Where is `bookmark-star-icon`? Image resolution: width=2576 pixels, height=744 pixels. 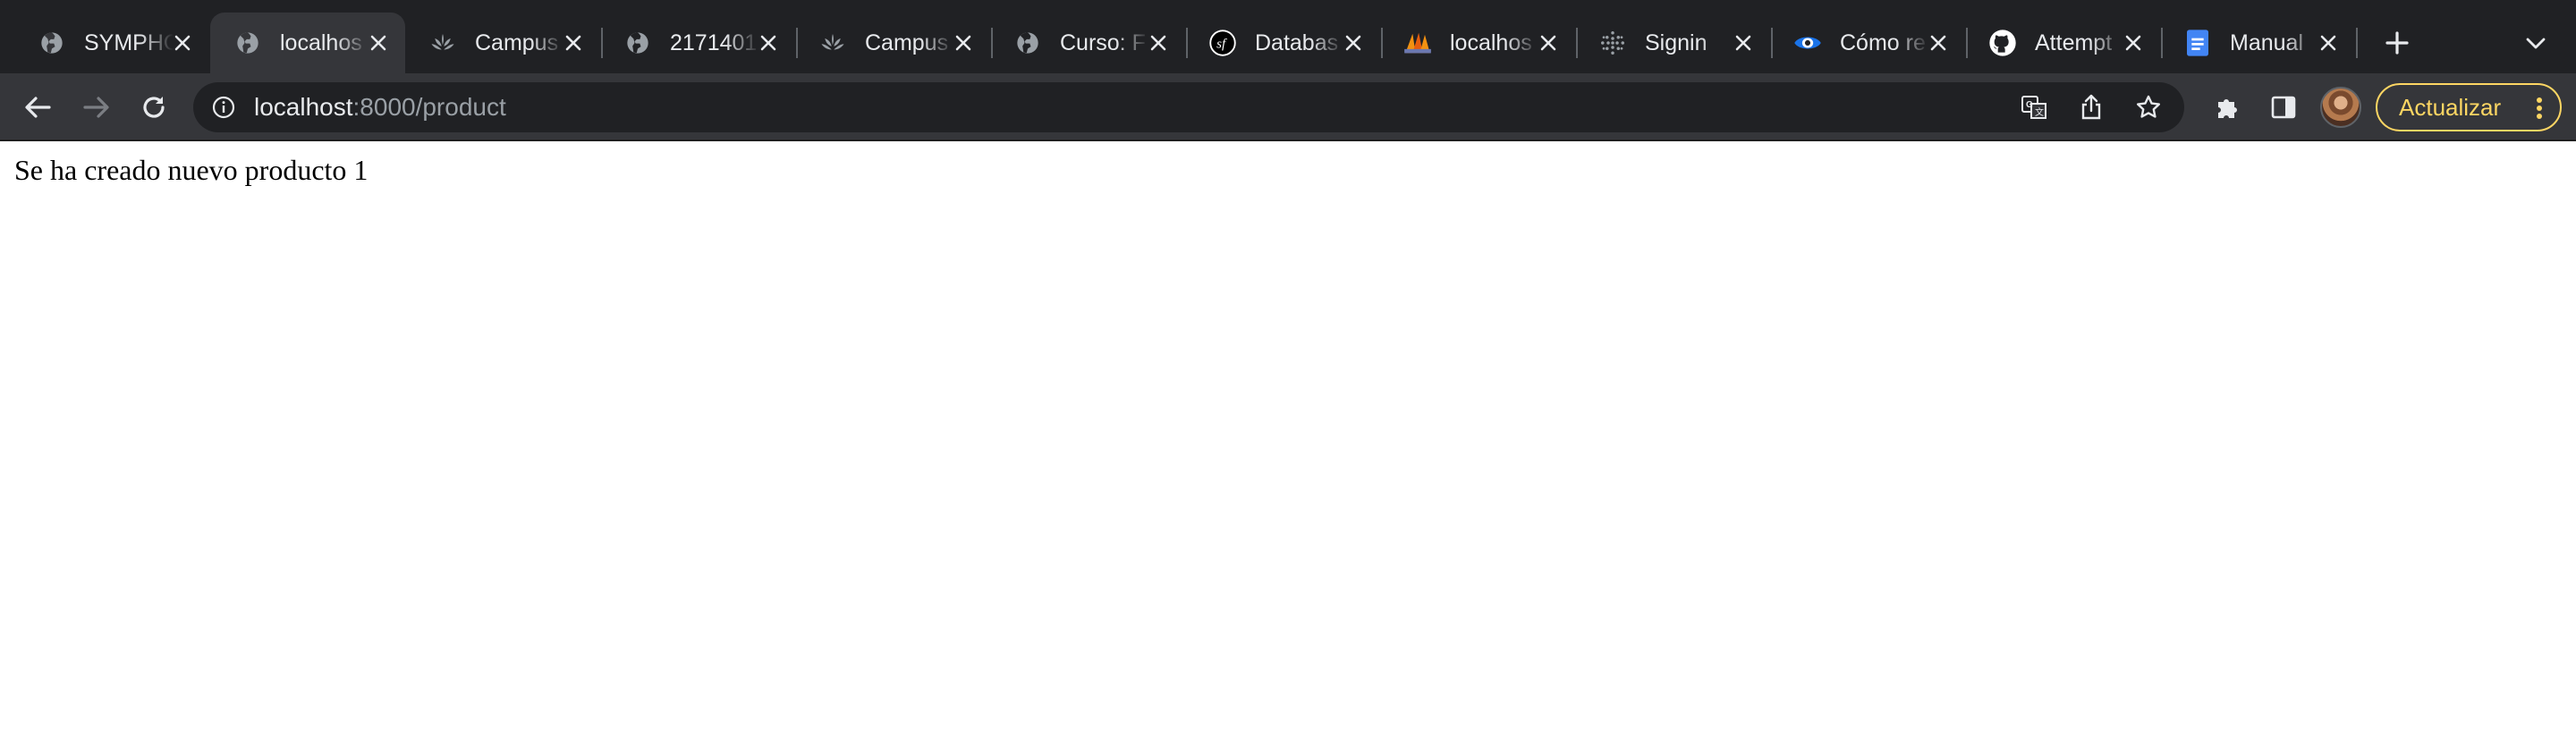 bookmark-star-icon is located at coordinates (2148, 107).